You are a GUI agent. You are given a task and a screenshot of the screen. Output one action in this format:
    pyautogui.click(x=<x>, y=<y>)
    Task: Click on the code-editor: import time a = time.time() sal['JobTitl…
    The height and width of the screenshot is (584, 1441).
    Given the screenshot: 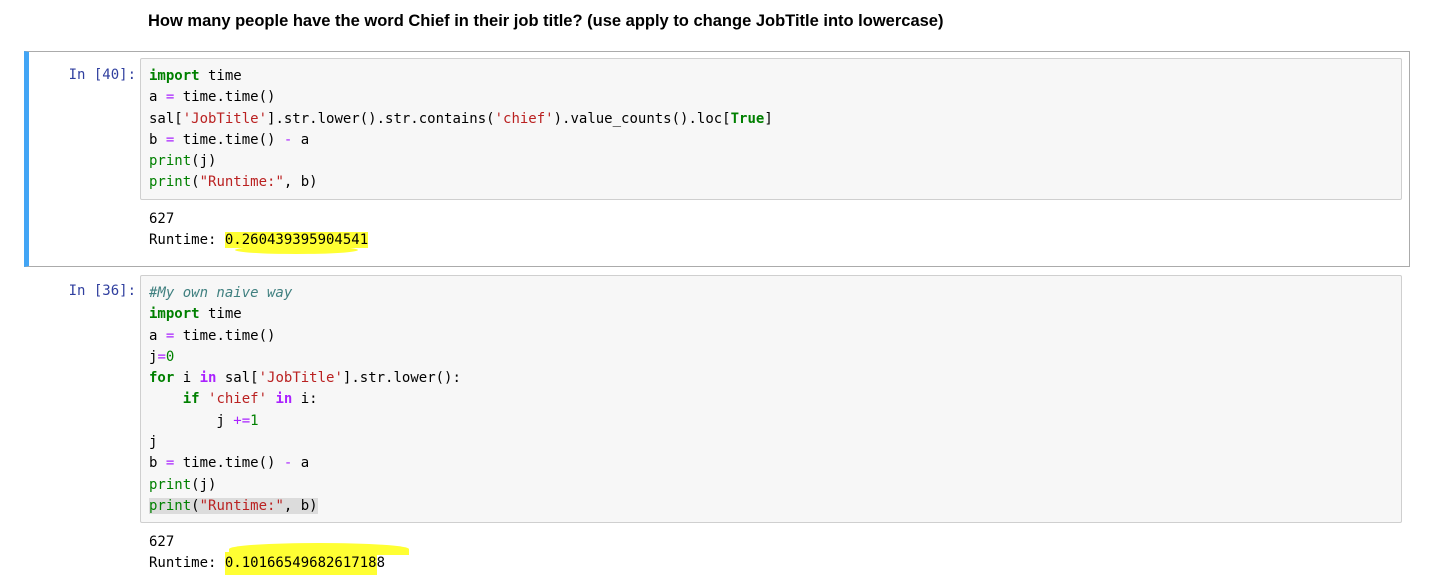 What is the action you would take?
    pyautogui.click(x=461, y=130)
    